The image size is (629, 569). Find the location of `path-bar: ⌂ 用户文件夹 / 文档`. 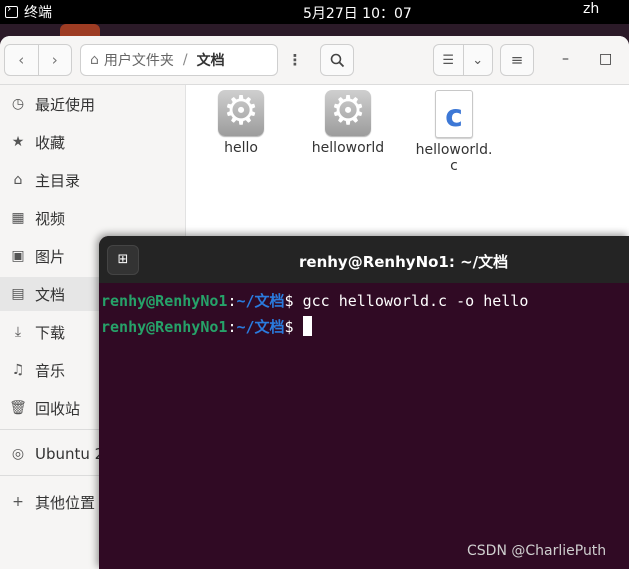

path-bar: ⌂ 用户文件夹 / 文档 is located at coordinates (179, 60).